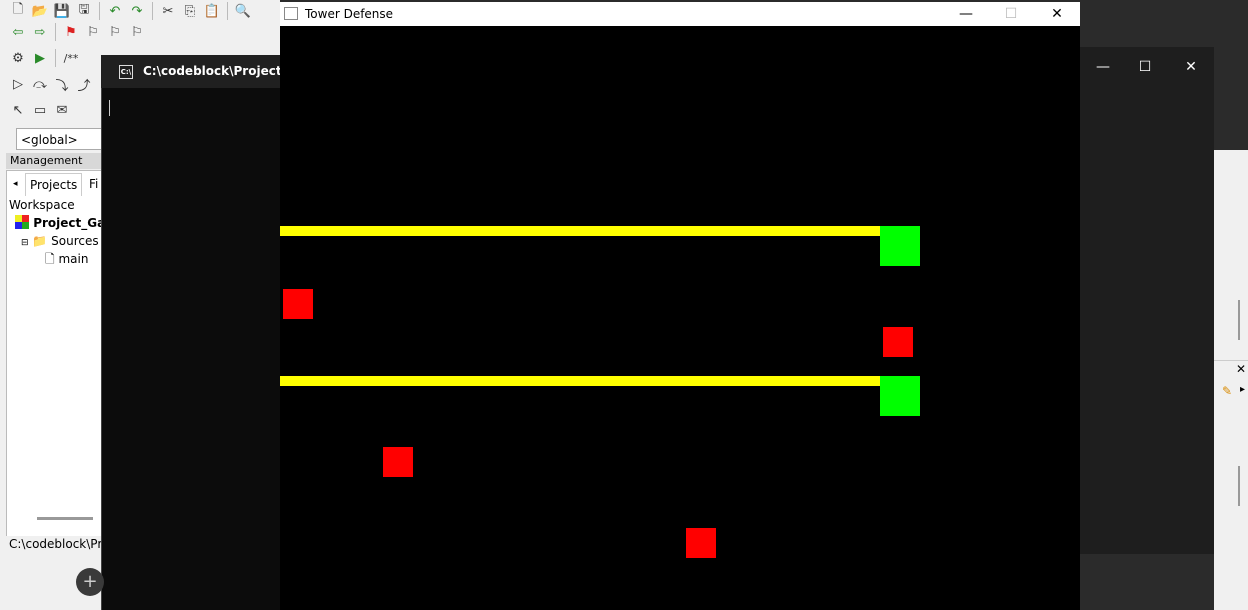 The image size is (1248, 610). What do you see at coordinates (243, 11) in the screenshot?
I see `find-icon: 🔍` at bounding box center [243, 11].